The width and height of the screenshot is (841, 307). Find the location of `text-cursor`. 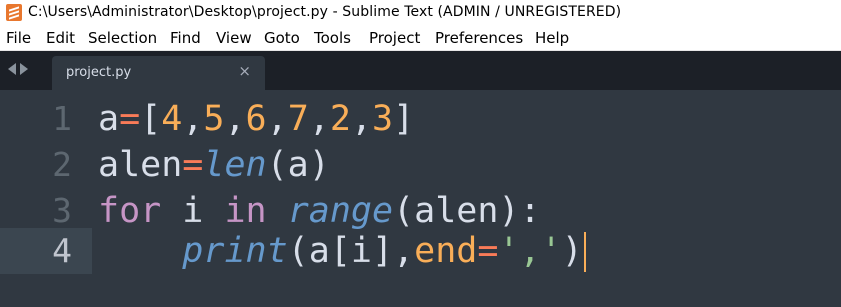

text-cursor is located at coordinates (584, 252).